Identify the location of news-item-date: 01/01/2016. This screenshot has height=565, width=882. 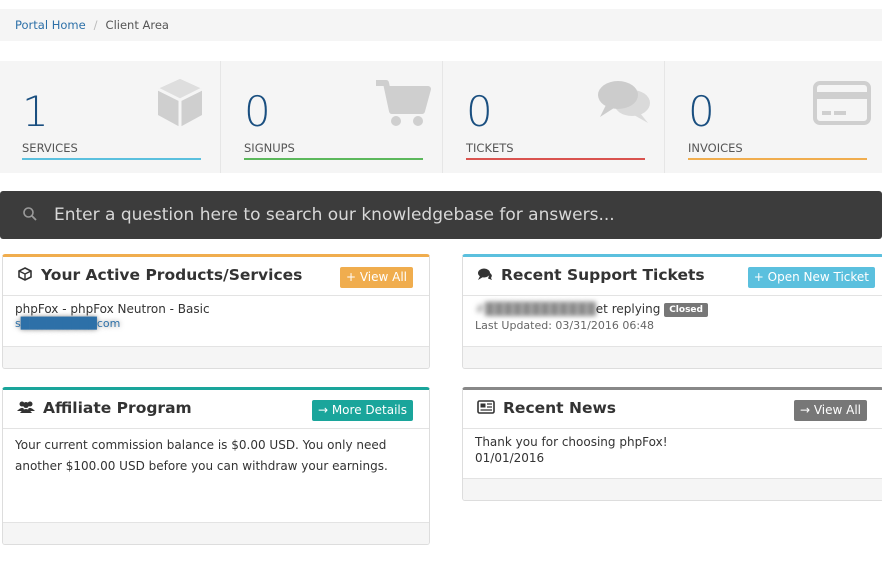
(510, 458).